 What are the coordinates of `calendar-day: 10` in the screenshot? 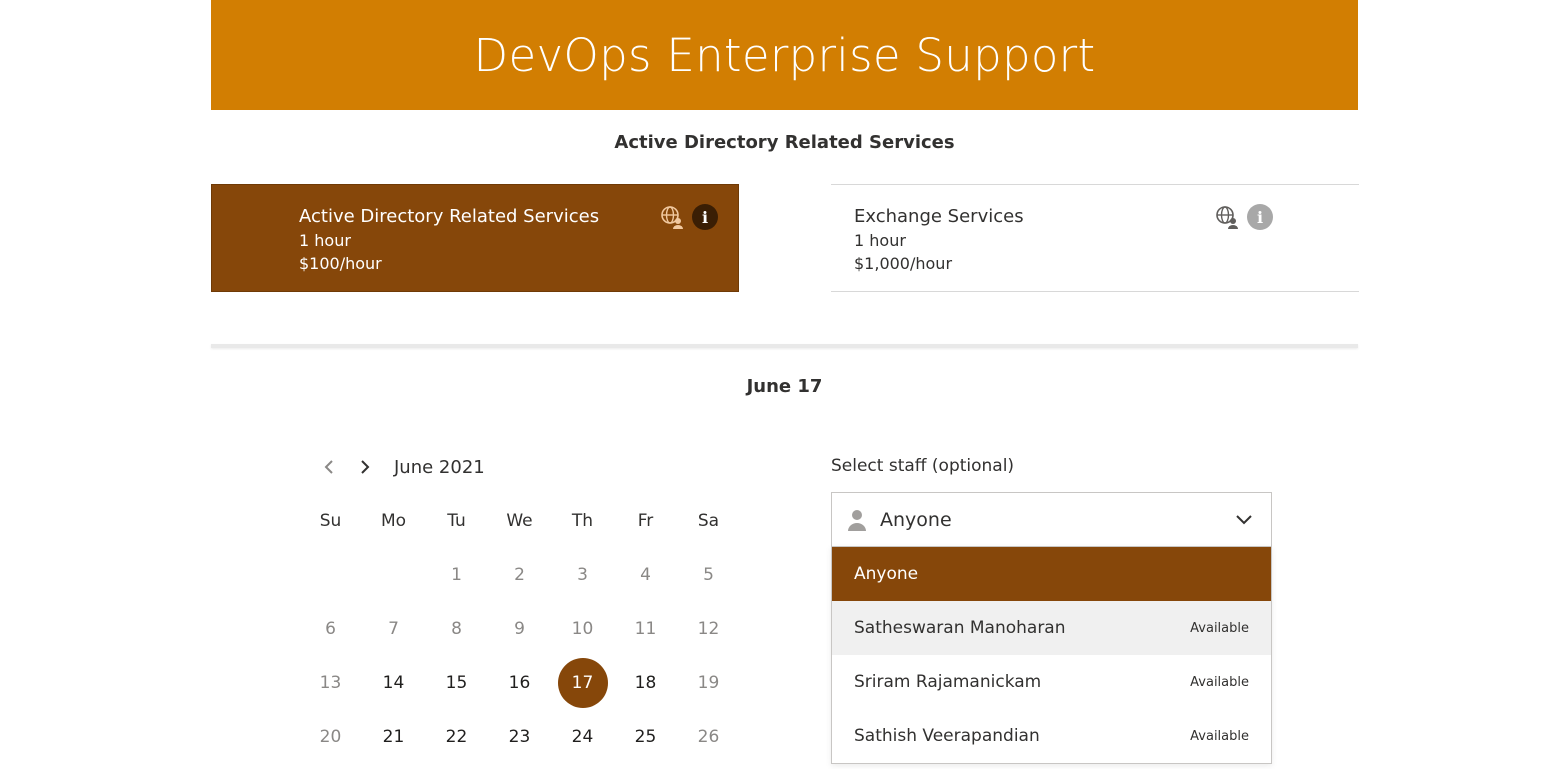 It's located at (582, 629).